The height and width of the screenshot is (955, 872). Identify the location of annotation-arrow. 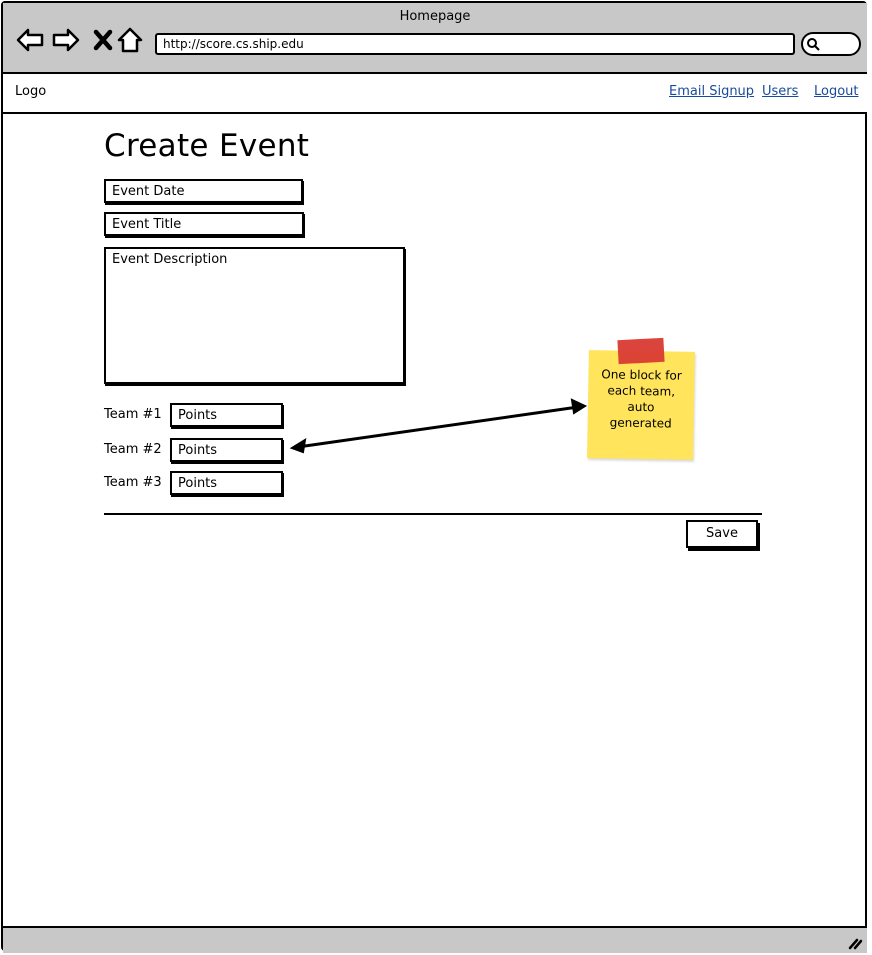
(438, 426).